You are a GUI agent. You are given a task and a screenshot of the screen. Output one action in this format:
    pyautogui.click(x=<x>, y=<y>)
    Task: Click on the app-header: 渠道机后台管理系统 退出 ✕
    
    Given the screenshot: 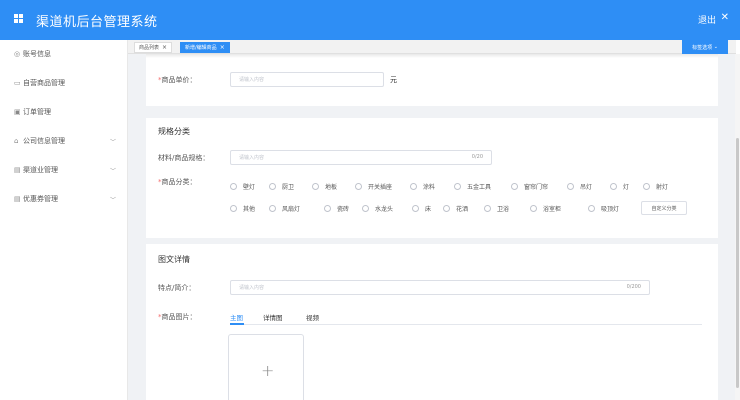 What is the action you would take?
    pyautogui.click(x=370, y=20)
    